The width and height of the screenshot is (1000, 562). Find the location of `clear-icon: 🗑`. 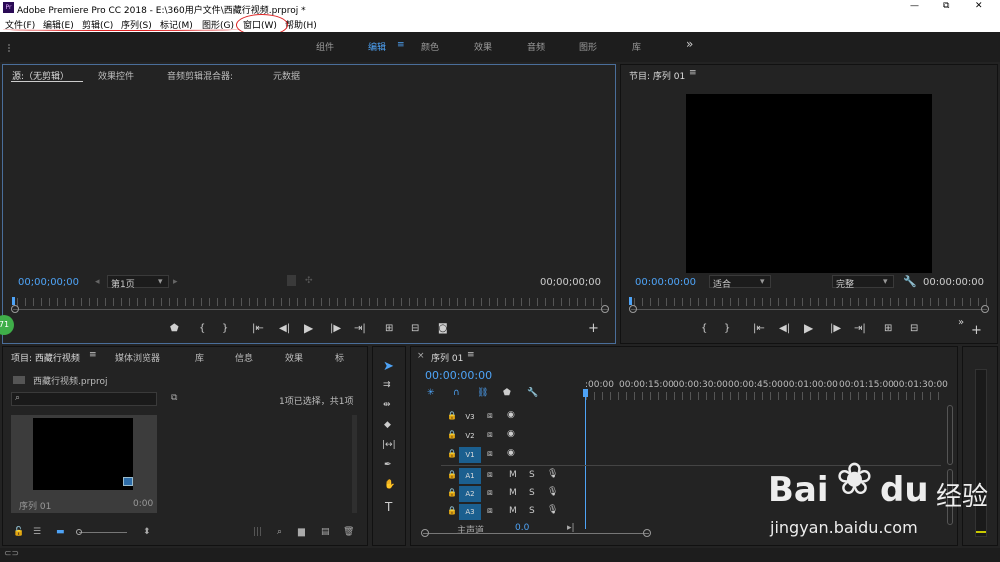

clear-icon: 🗑 is located at coordinates (348, 532).